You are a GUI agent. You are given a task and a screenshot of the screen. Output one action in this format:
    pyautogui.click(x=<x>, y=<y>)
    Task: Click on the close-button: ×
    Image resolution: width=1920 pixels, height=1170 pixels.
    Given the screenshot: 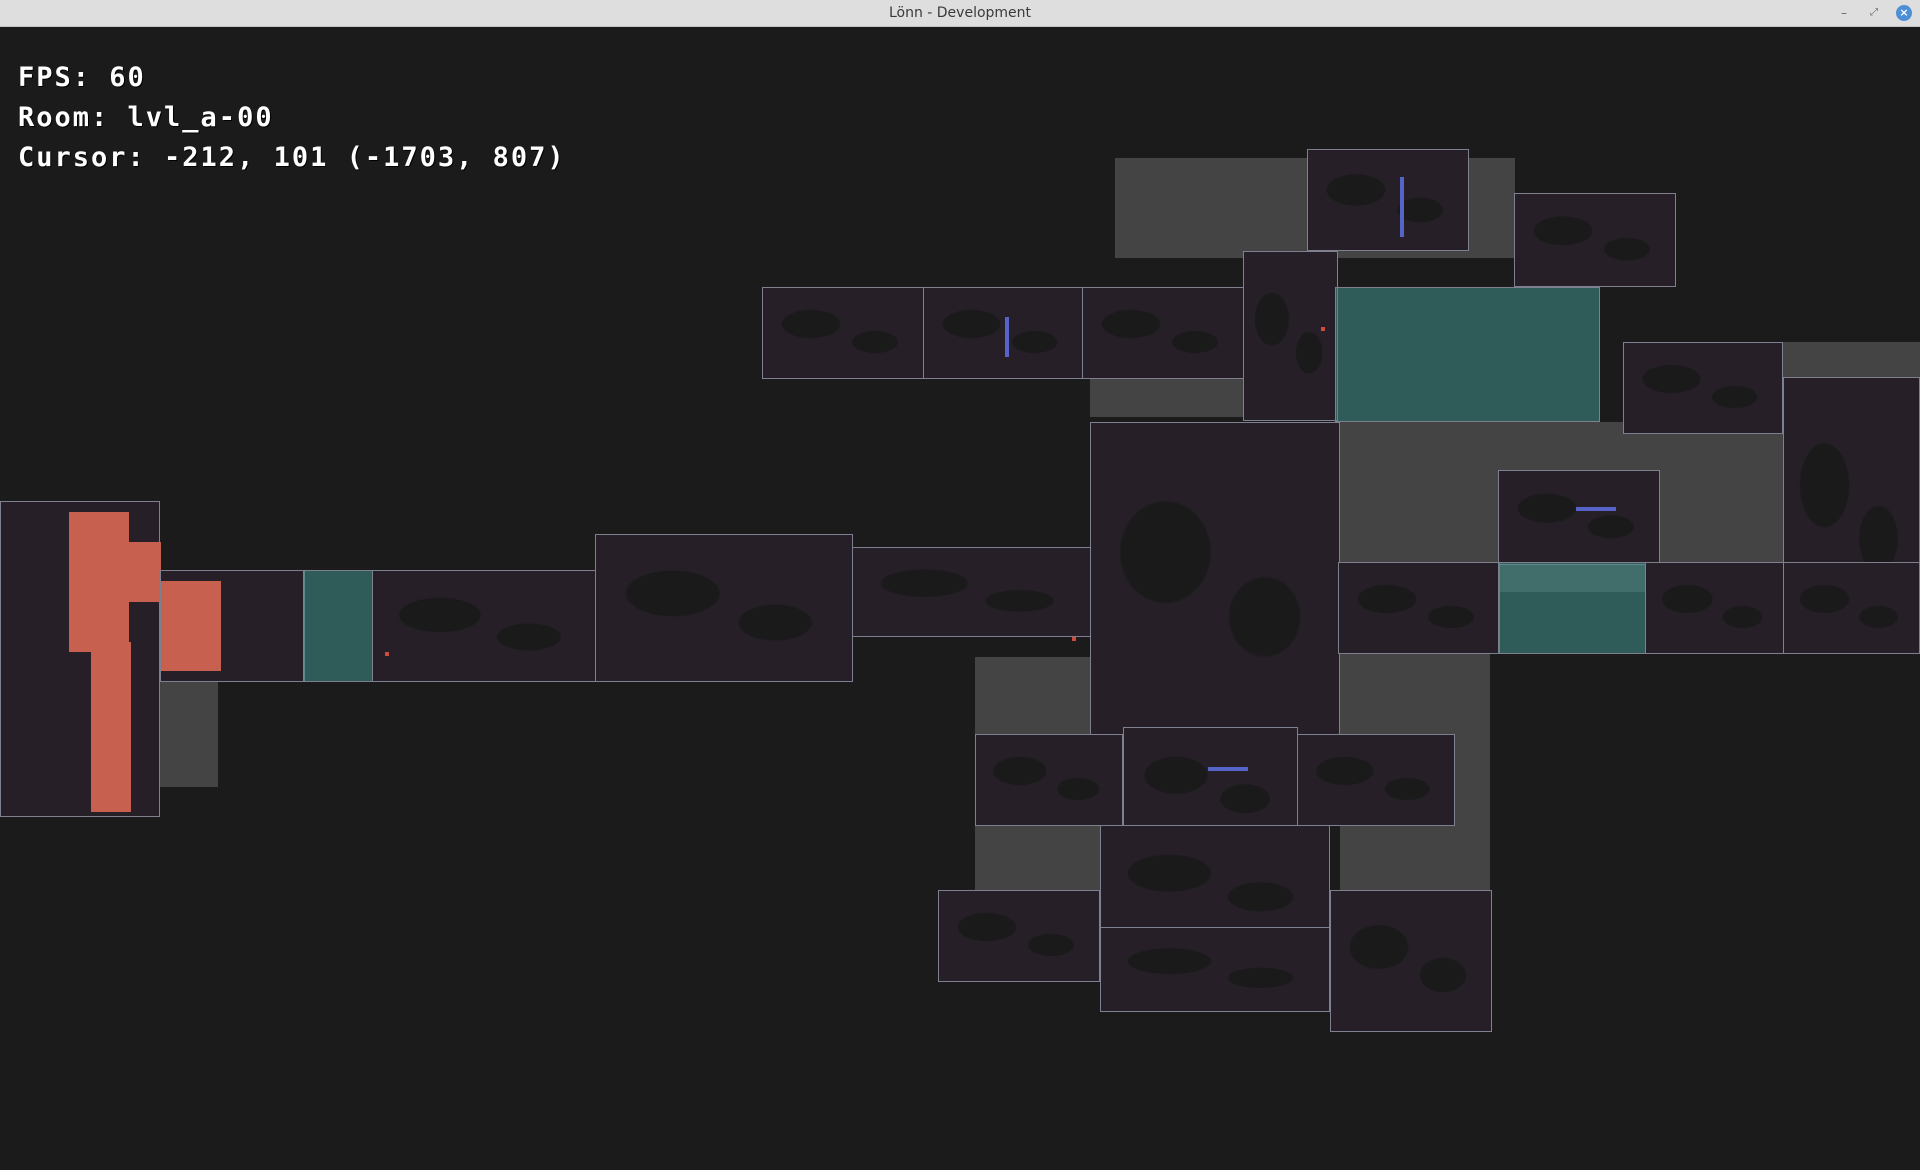 What is the action you would take?
    pyautogui.click(x=1904, y=13)
    